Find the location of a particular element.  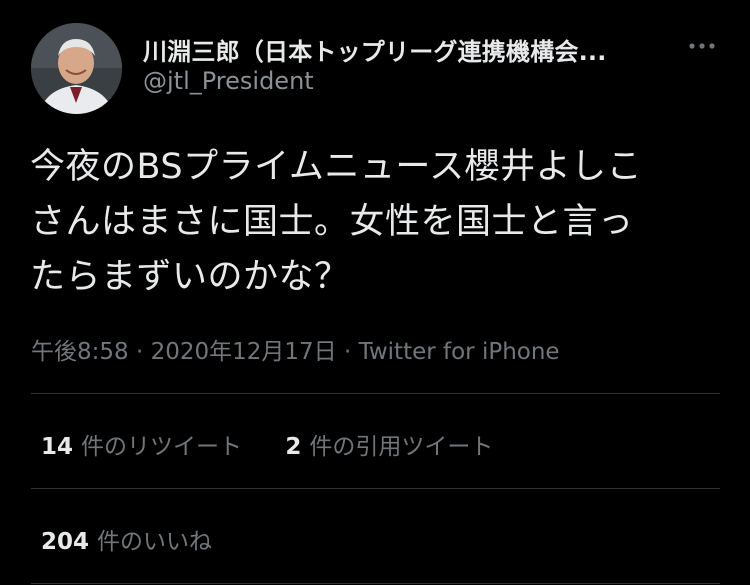

tweet-text-line: たらまずいのかな？ is located at coordinates (190, 277).